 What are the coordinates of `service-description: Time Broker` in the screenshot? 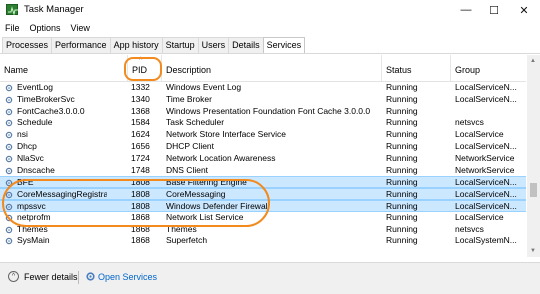 It's located at (189, 98).